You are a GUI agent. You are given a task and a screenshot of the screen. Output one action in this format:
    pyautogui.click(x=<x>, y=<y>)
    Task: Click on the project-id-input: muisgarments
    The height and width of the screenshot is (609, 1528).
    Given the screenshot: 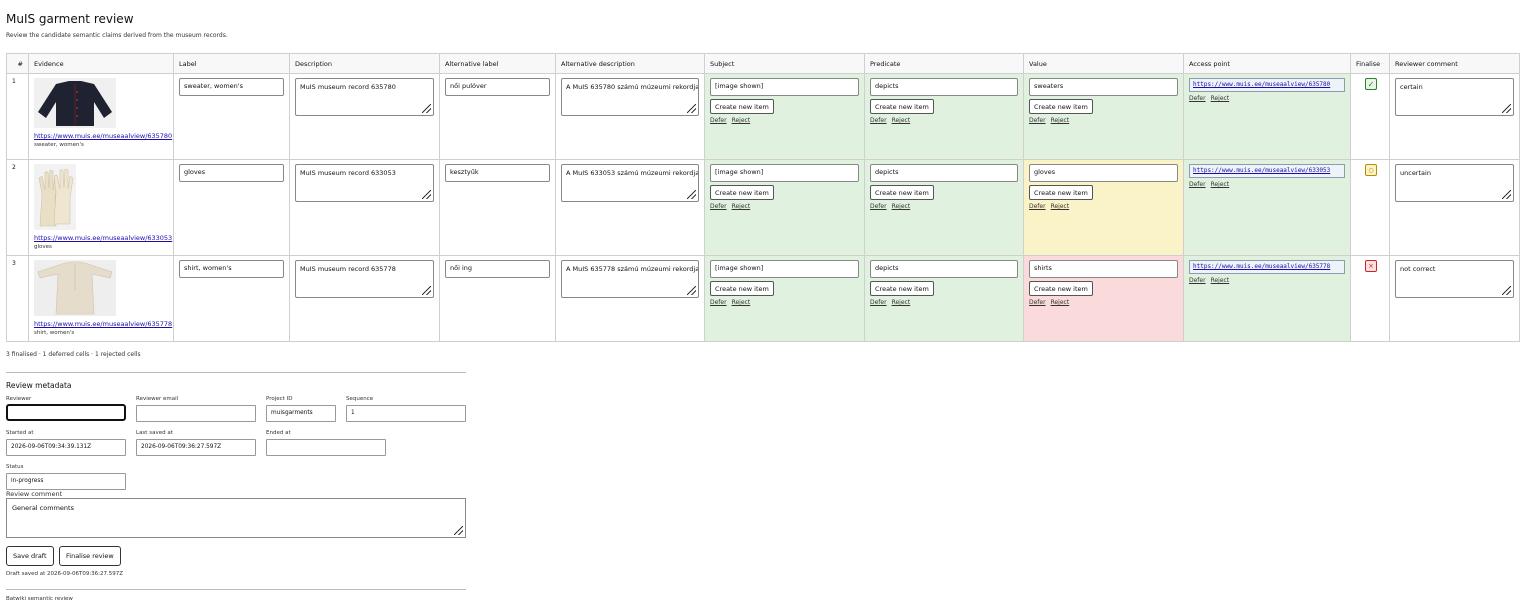 What is the action you would take?
    pyautogui.click(x=301, y=413)
    